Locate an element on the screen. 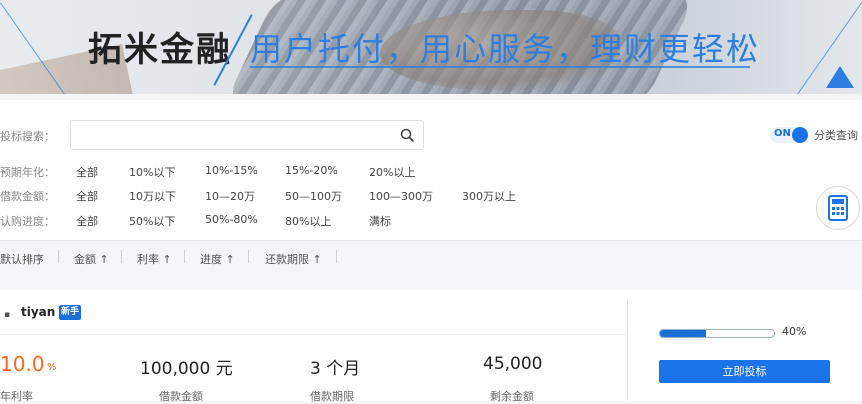  filter-amount-all: 全部 is located at coordinates (87, 196).